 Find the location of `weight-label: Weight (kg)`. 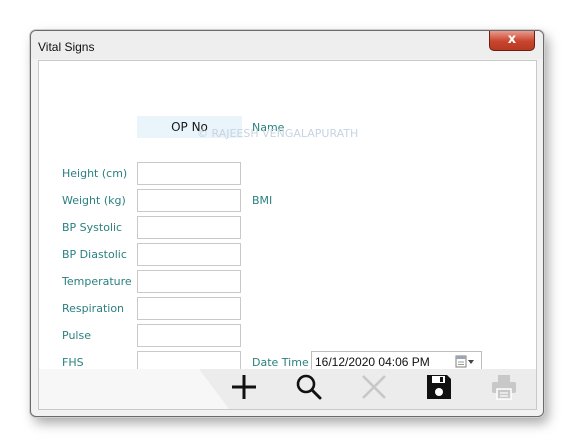

weight-label: Weight (kg) is located at coordinates (94, 200).